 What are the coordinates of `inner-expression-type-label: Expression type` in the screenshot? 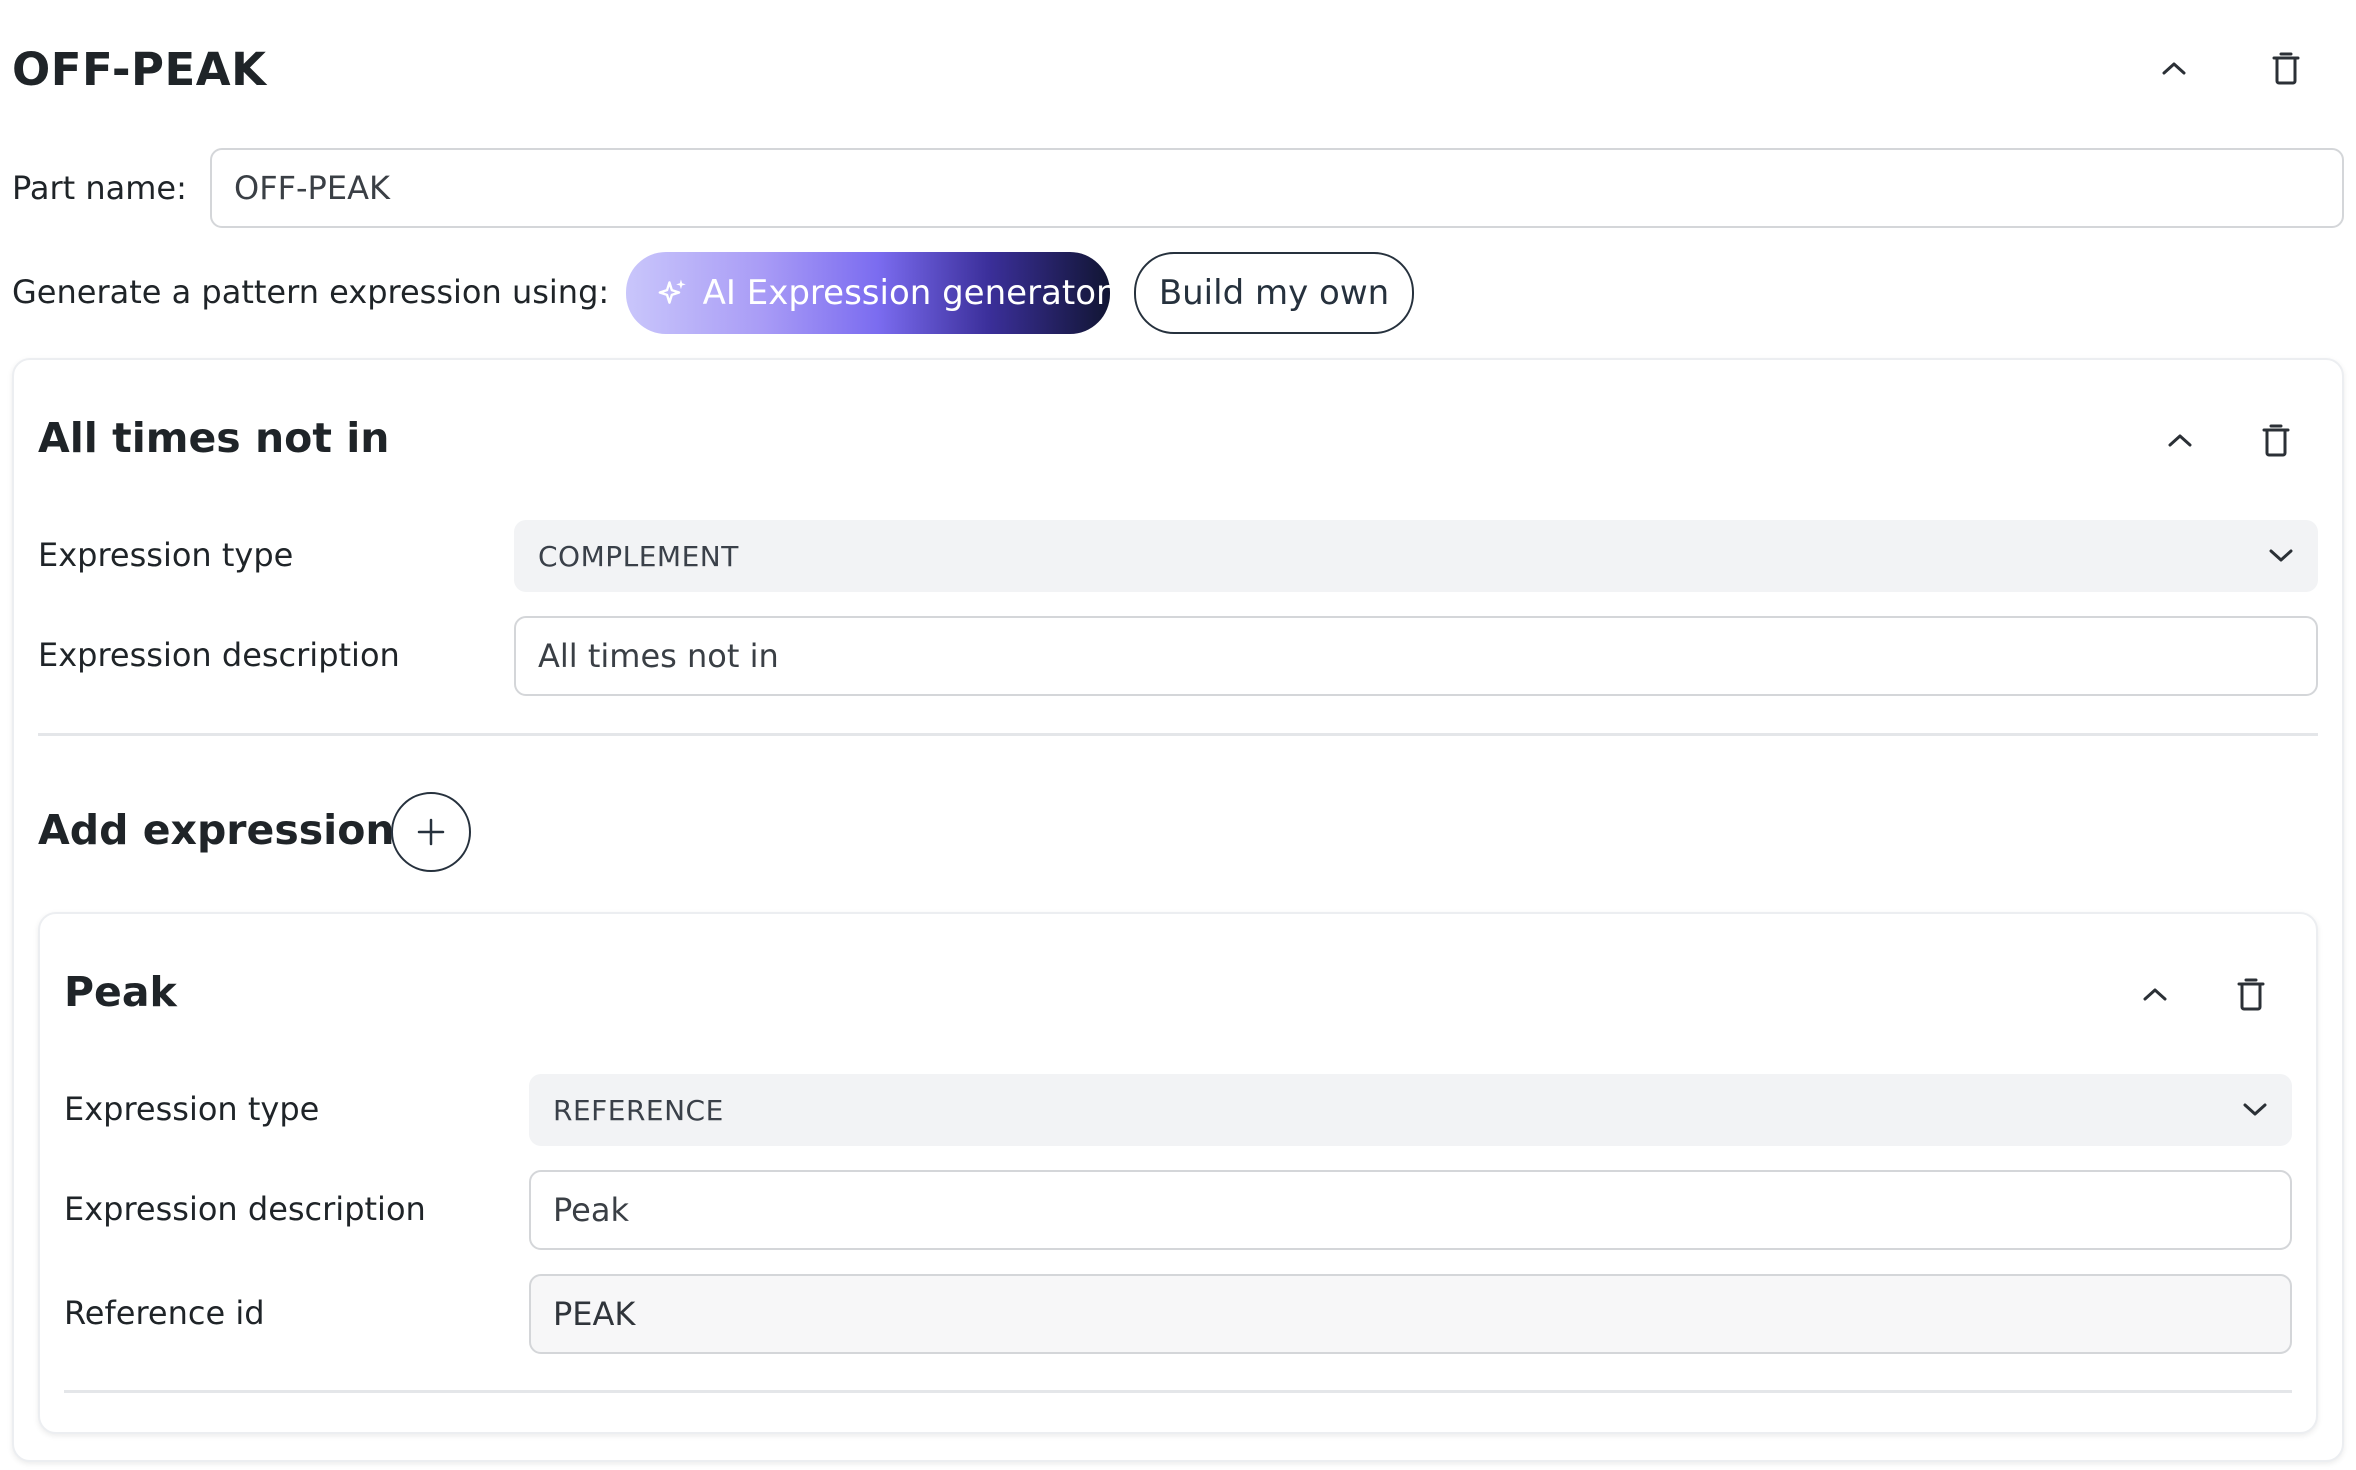 It's located at (192, 1109).